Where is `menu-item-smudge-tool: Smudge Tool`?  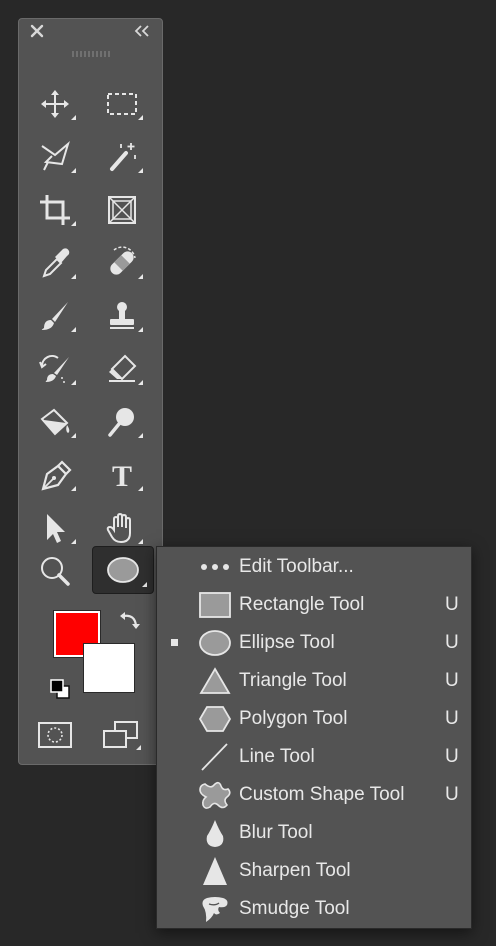 menu-item-smudge-tool: Smudge Tool is located at coordinates (314, 909).